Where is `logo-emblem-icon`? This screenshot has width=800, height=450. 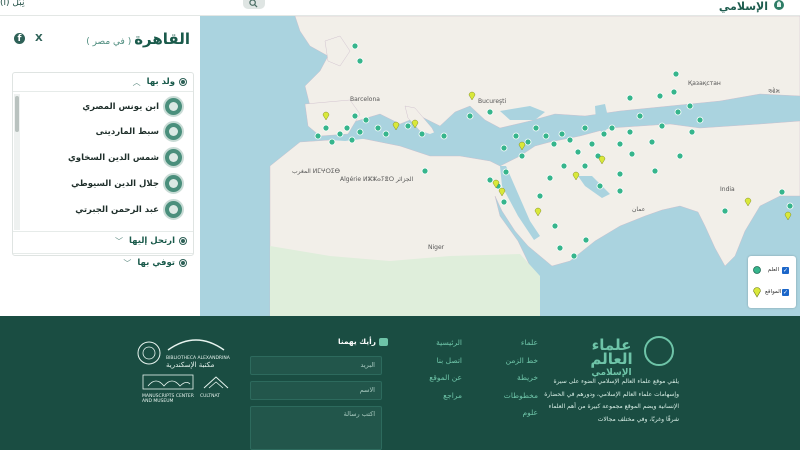 logo-emblem-icon is located at coordinates (779, 5).